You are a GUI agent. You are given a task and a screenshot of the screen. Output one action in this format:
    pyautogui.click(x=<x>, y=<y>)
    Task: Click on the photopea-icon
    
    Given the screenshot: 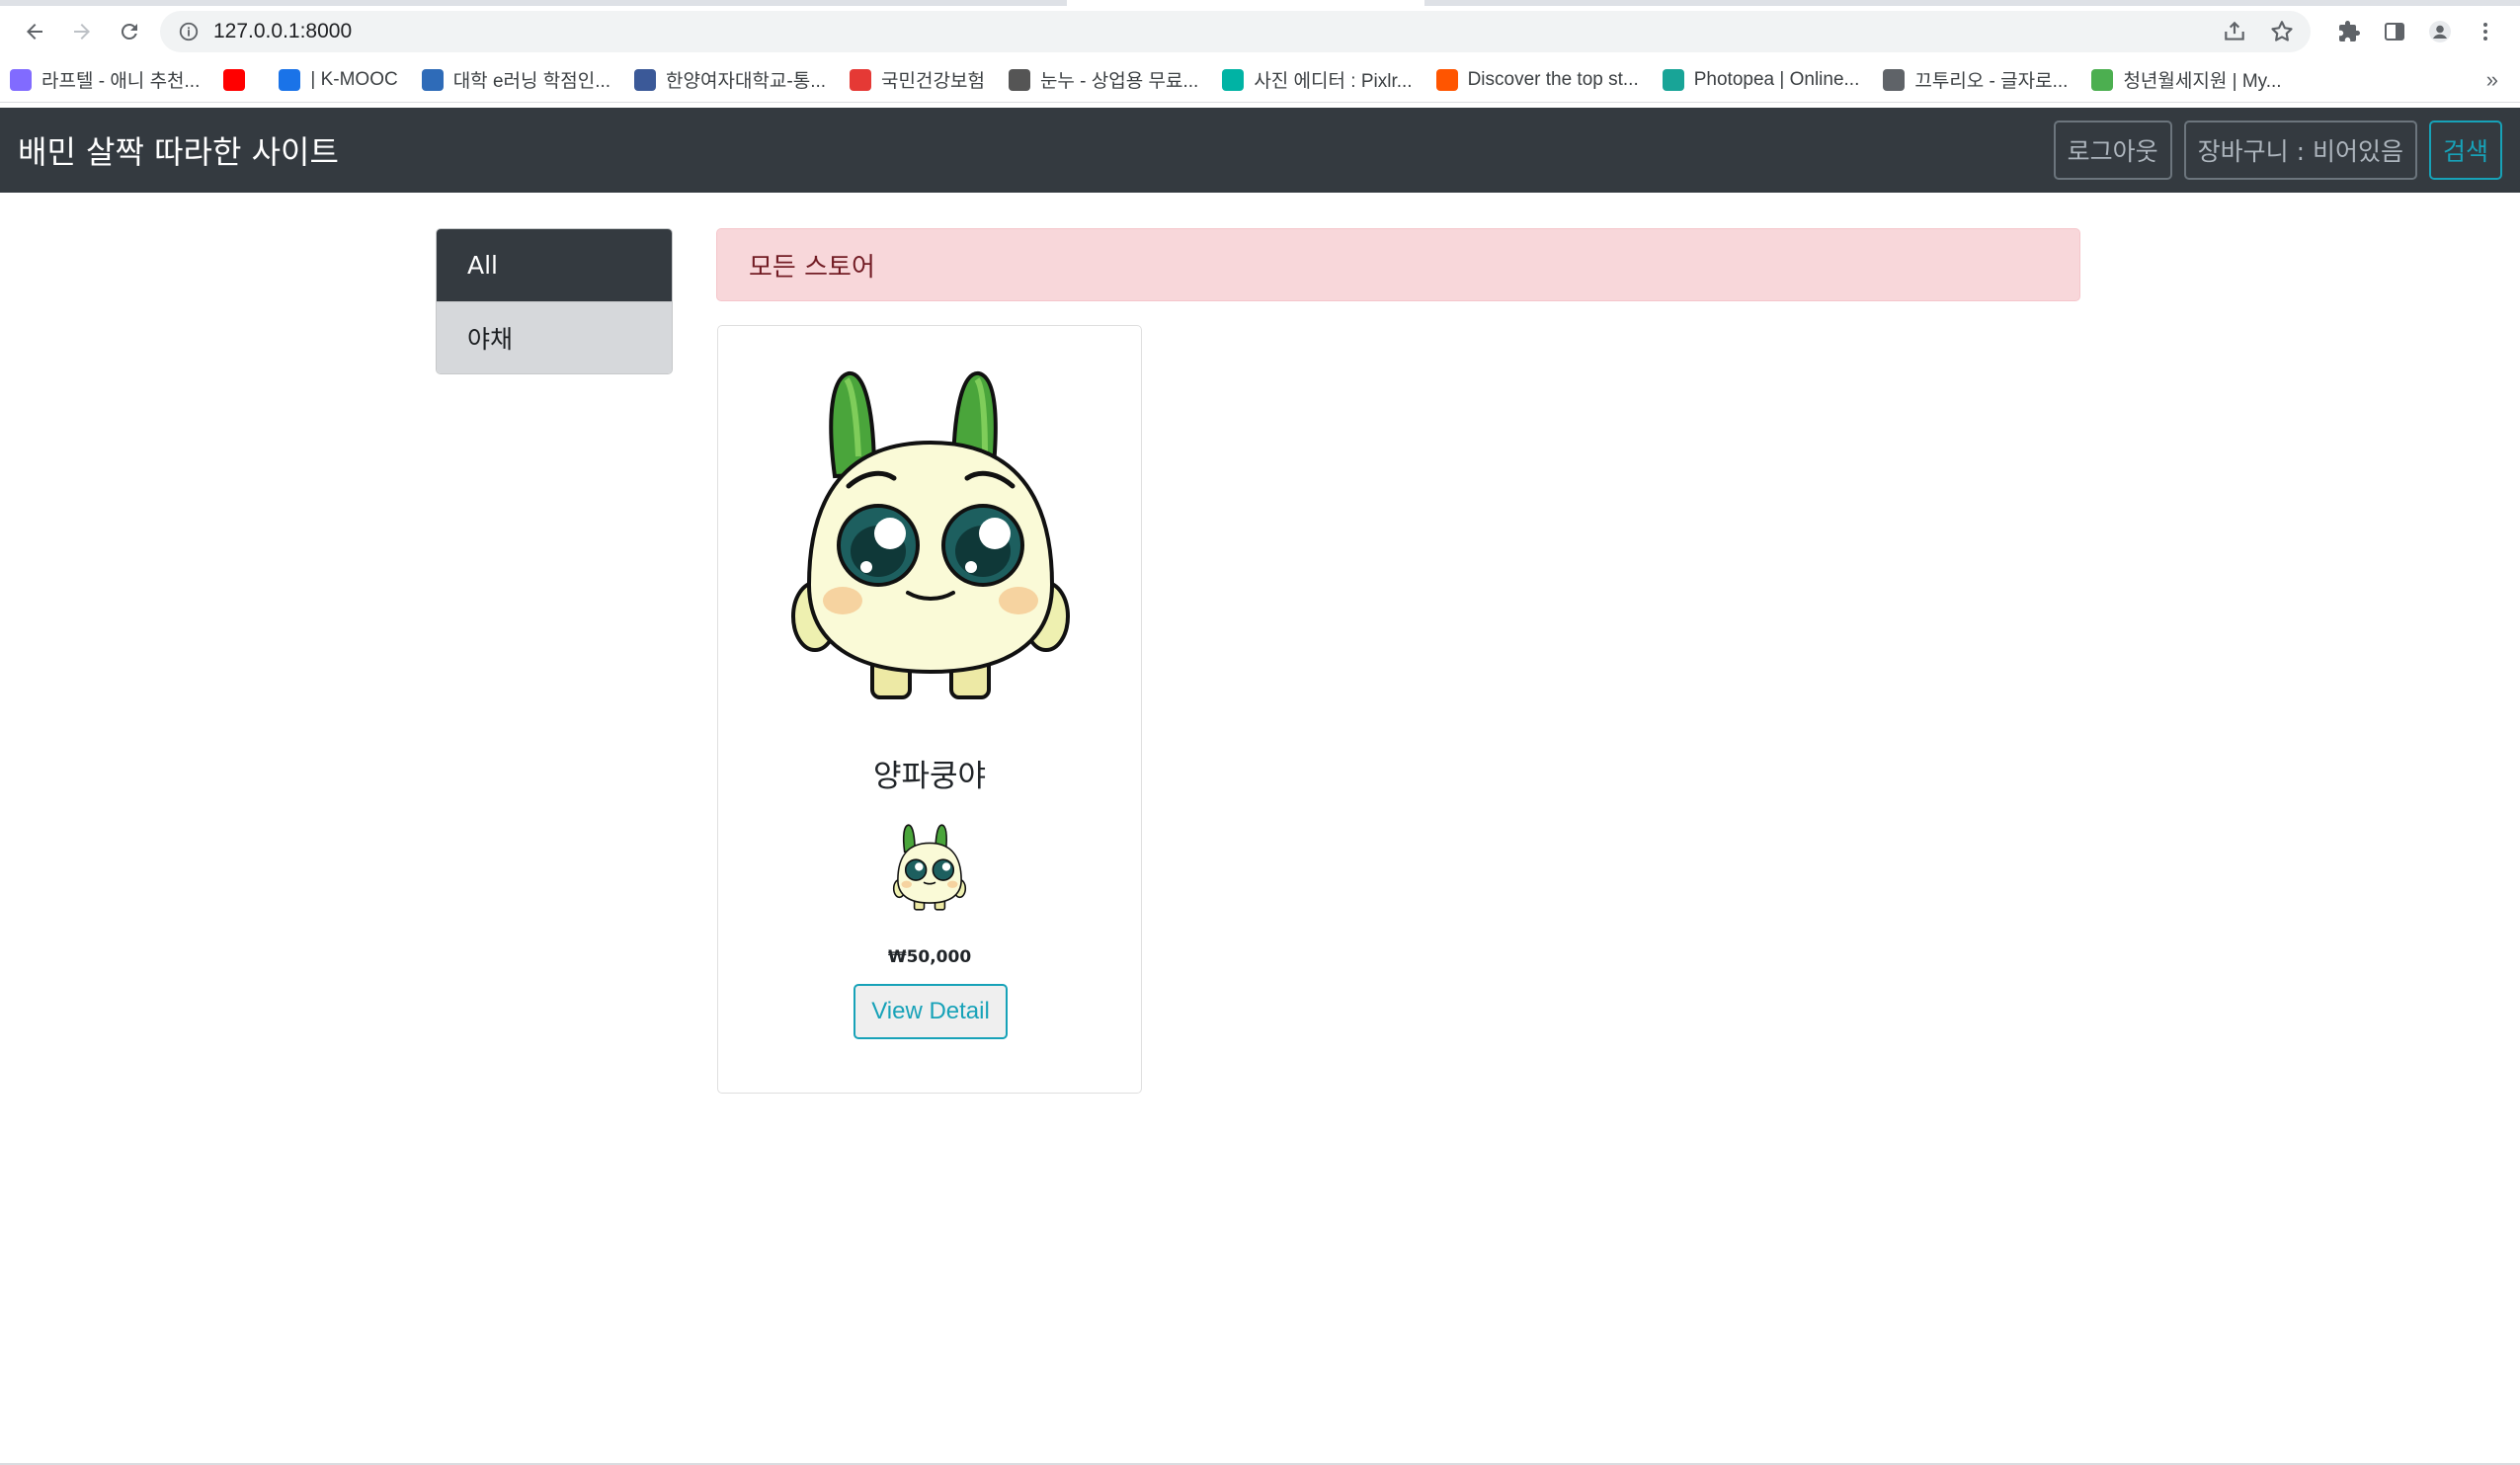 What is the action you would take?
    pyautogui.click(x=1673, y=79)
    